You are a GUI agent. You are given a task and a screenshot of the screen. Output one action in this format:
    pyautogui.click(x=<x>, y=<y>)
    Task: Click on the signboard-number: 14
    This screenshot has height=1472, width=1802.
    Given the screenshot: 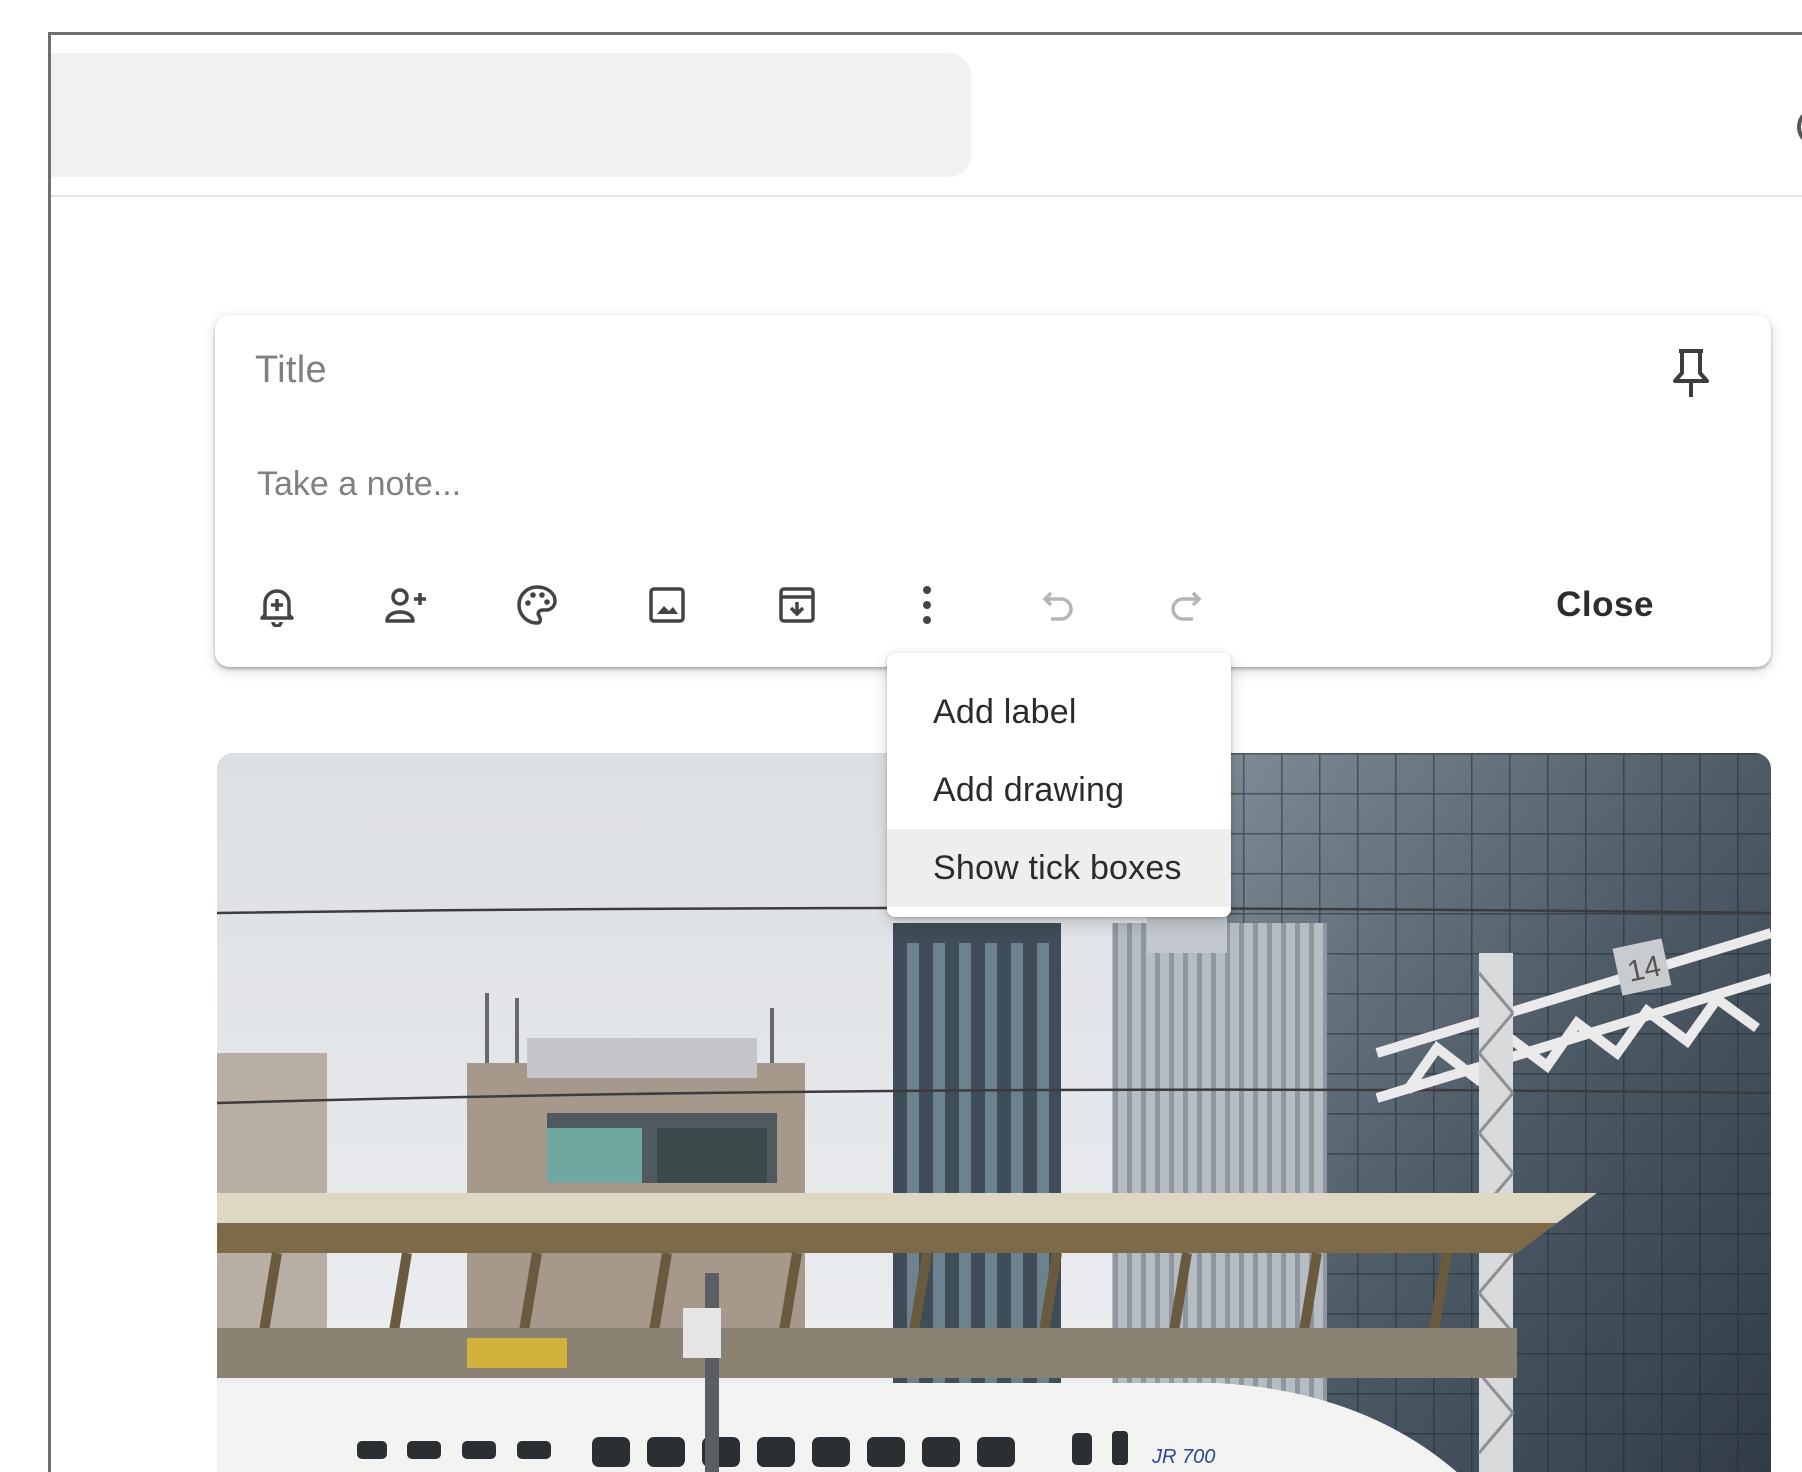 What is the action you would take?
    pyautogui.click(x=1644, y=968)
    